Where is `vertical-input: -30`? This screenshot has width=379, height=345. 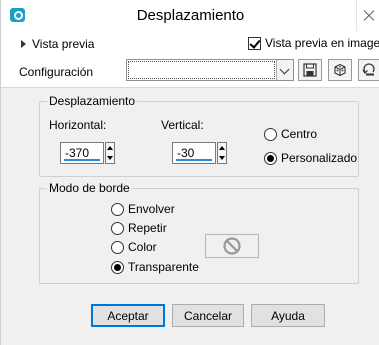 vertical-input: -30 is located at coordinates (194, 153).